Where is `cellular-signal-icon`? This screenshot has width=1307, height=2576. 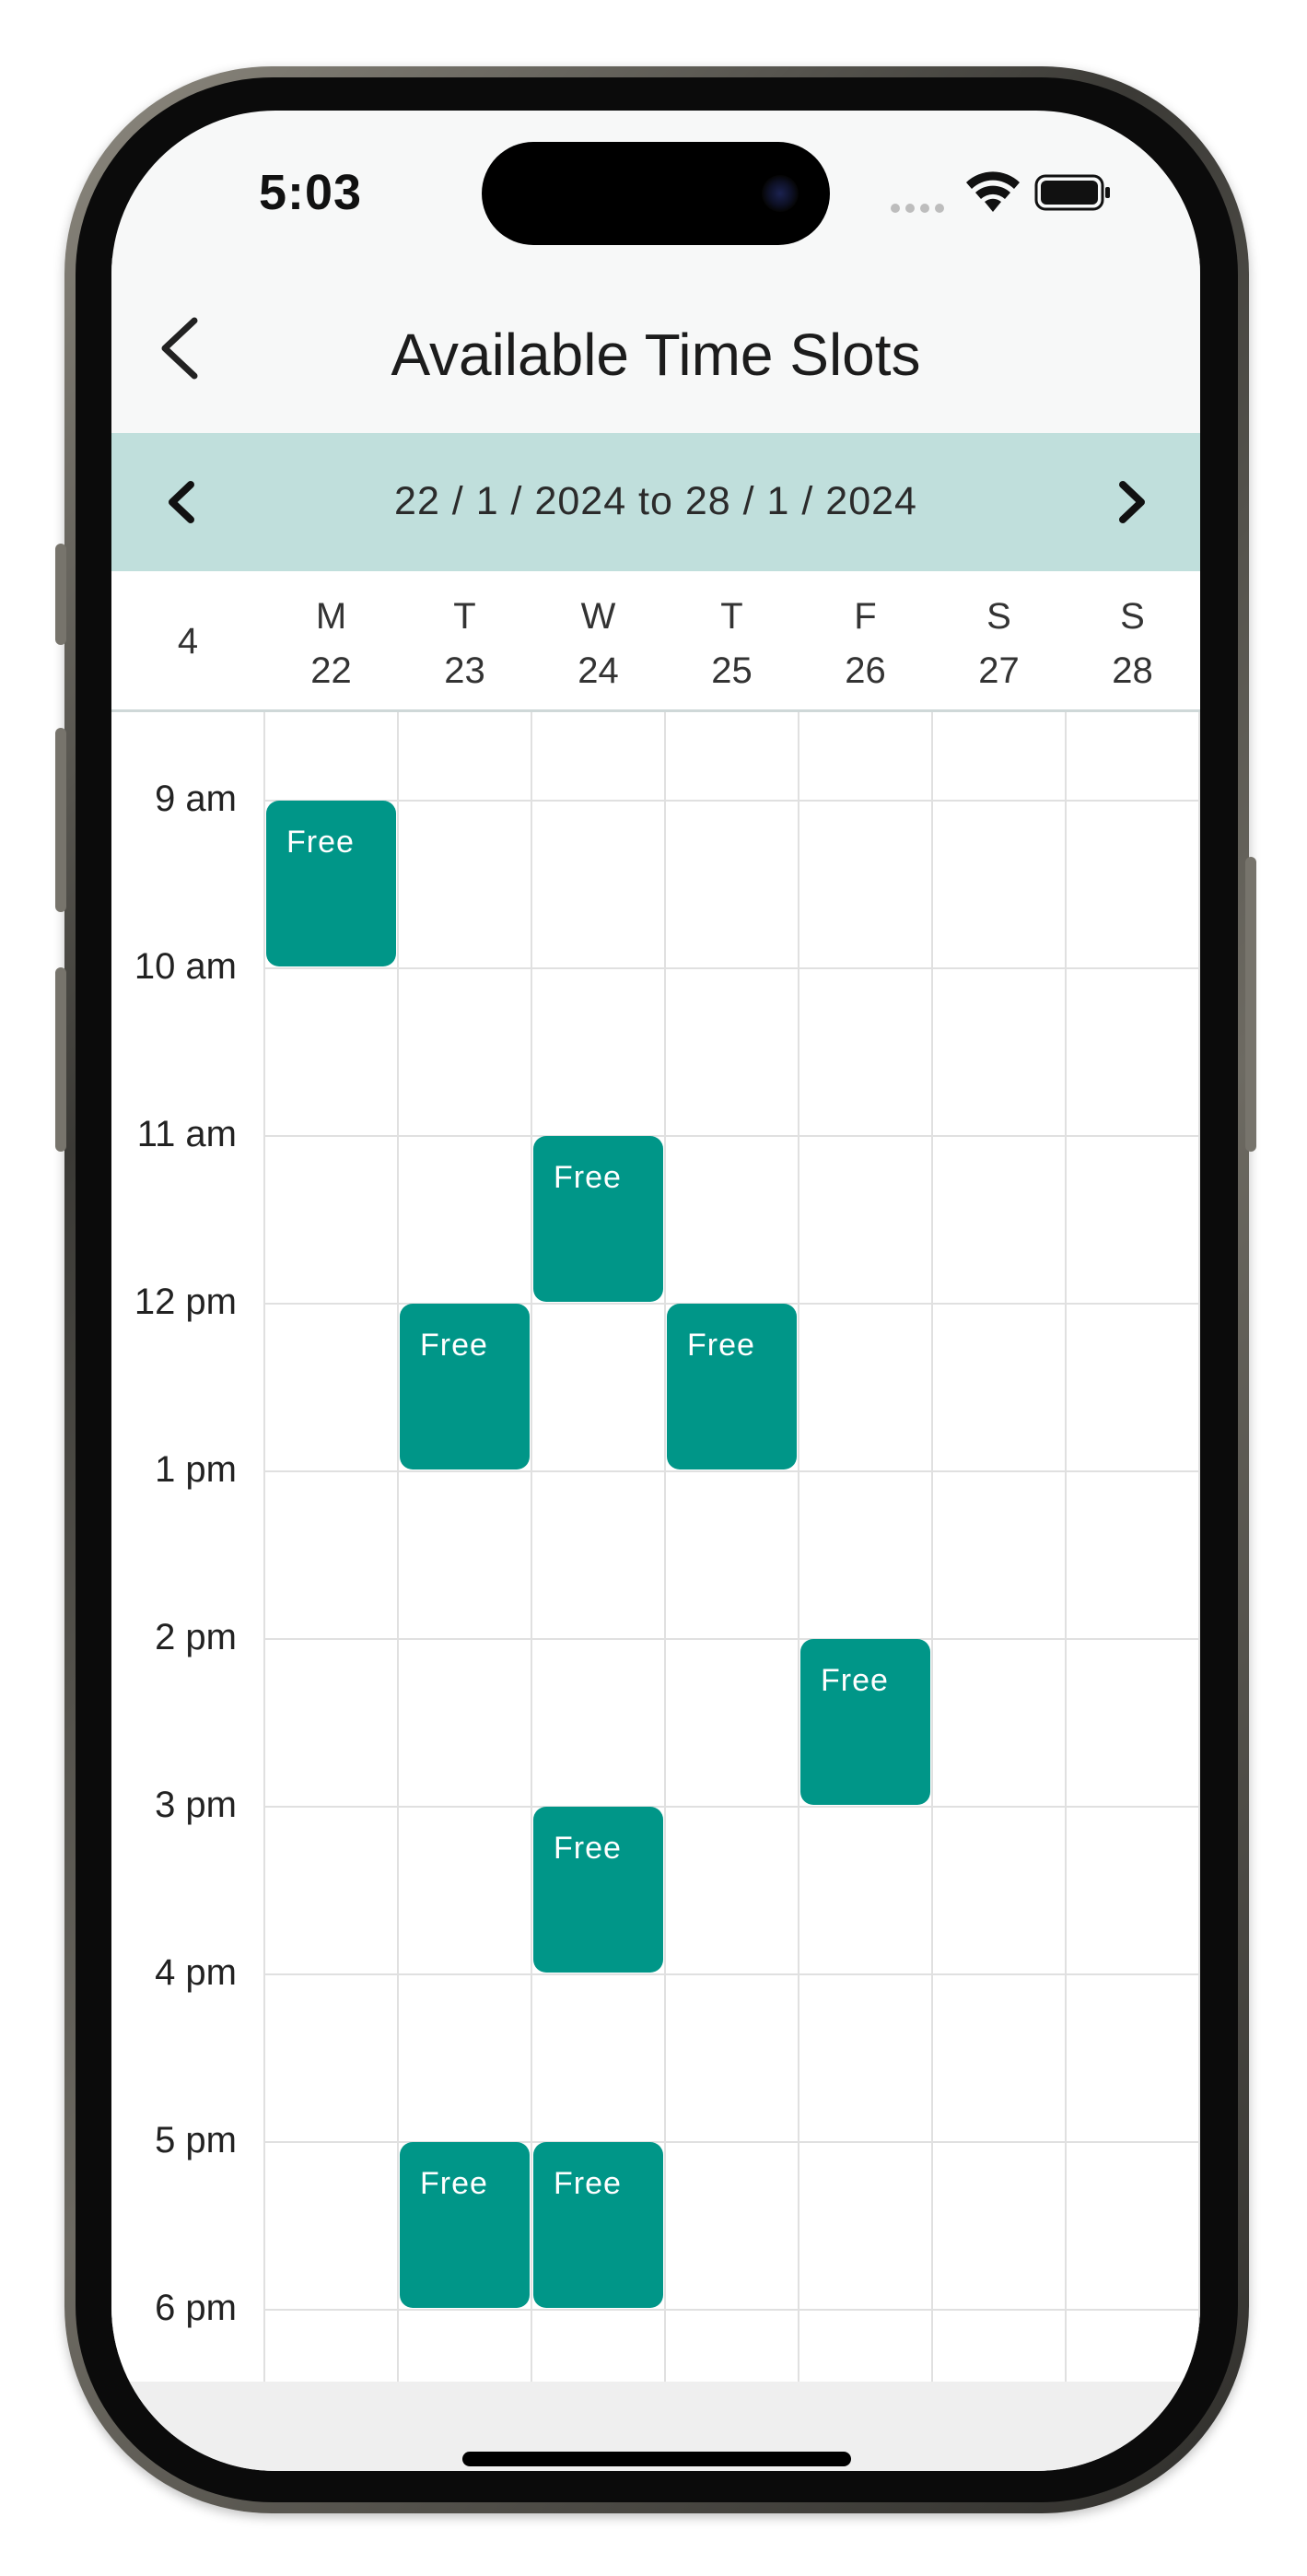 cellular-signal-icon is located at coordinates (921, 207).